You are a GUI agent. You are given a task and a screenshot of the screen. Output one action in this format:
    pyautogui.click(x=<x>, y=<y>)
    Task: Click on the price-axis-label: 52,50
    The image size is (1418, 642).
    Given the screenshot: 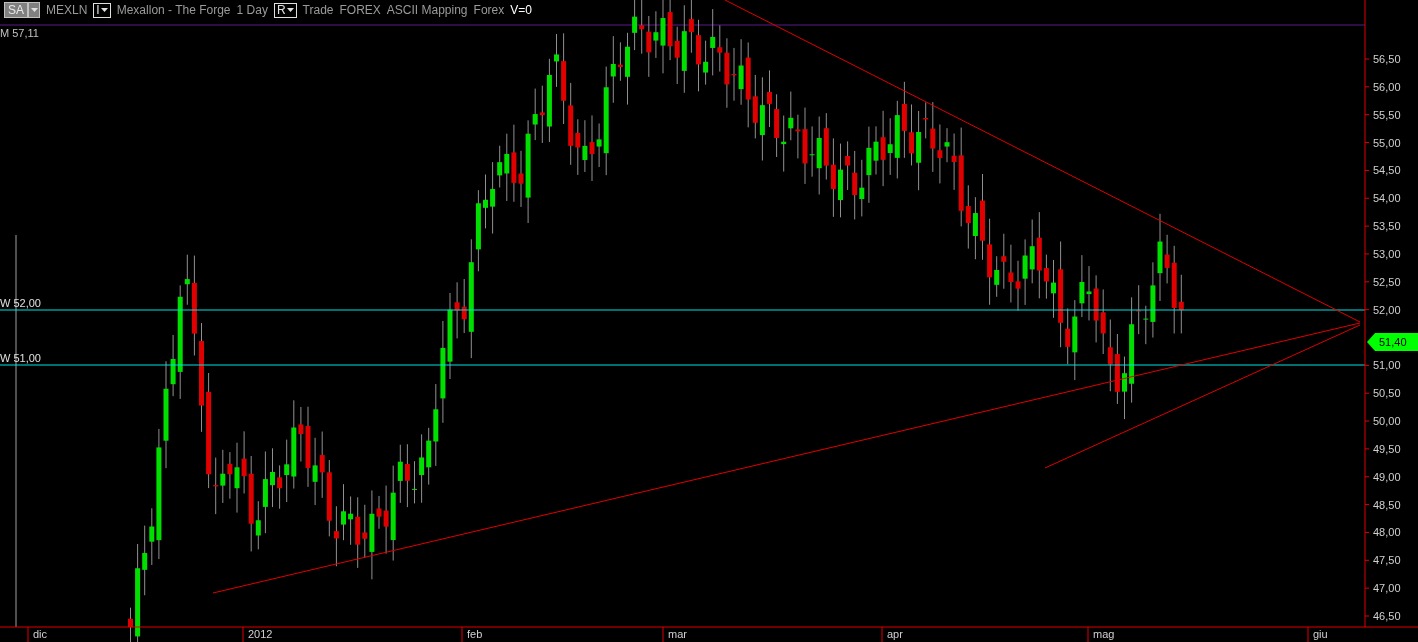 What is the action you would take?
    pyautogui.click(x=1387, y=281)
    